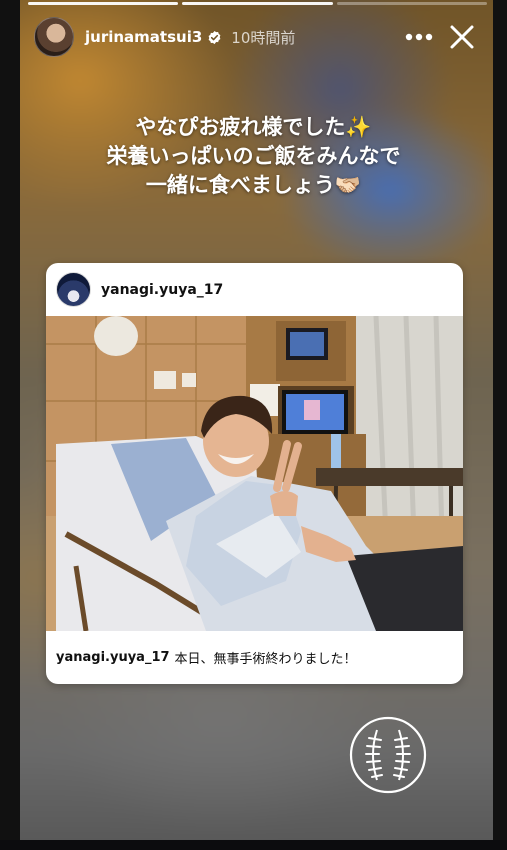  What do you see at coordinates (265, 659) in the screenshot?
I see `caption-text: 本日、無事手術終わりました！` at bounding box center [265, 659].